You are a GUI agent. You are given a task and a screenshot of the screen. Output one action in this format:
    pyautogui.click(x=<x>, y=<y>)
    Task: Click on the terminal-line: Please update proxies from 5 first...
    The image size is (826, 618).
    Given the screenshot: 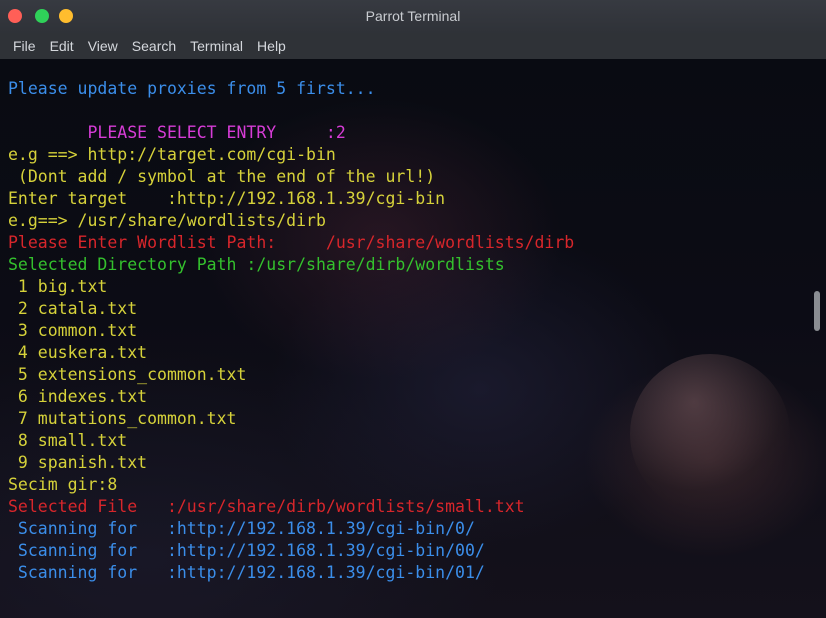 What is the action you would take?
    pyautogui.click(x=192, y=88)
    